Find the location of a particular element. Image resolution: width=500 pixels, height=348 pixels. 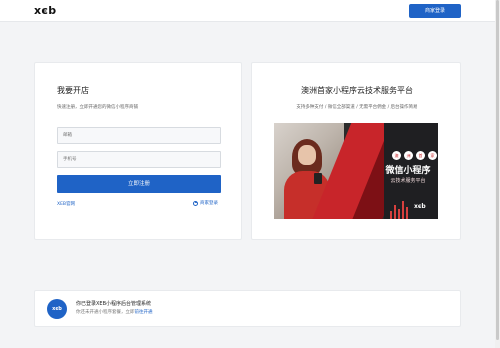

merchant-login-link: 商家登录 is located at coordinates (205, 203).